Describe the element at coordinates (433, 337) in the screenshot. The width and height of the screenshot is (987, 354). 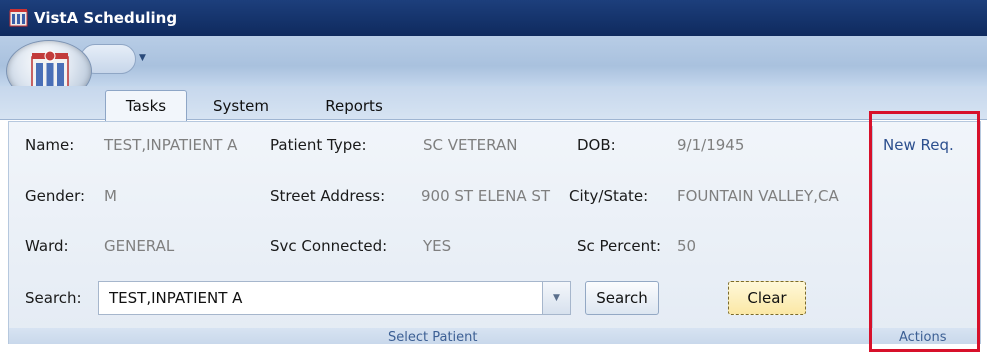
I see `select-patient-group-label: Select Patient` at that location.